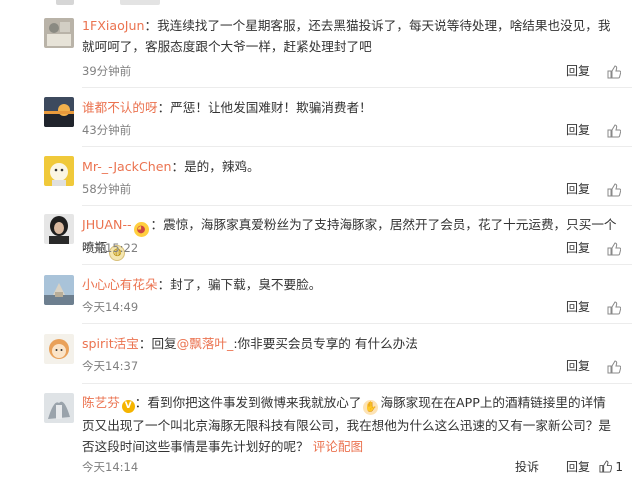 This screenshot has height=487, width=640. What do you see at coordinates (107, 71) in the screenshot?
I see `timestamp: 39分钟前` at bounding box center [107, 71].